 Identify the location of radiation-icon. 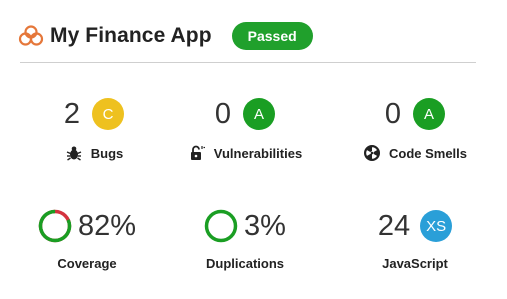
(372, 153).